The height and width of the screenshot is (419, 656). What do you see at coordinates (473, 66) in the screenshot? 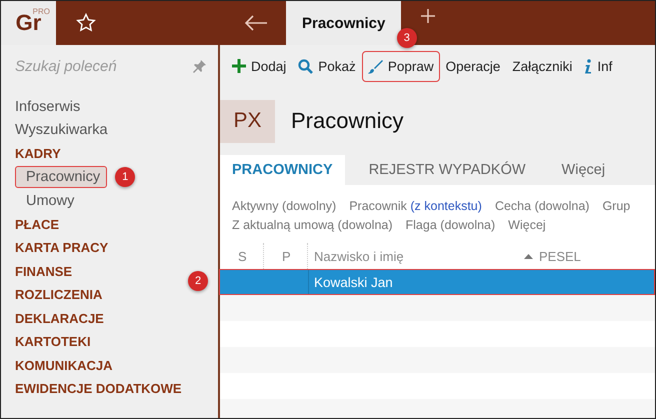
I see `toolbar-button: Operacje` at bounding box center [473, 66].